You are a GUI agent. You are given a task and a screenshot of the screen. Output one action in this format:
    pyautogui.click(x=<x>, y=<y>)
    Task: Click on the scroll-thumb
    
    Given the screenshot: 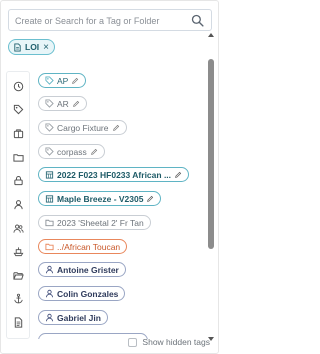 What is the action you would take?
    pyautogui.click(x=211, y=154)
    